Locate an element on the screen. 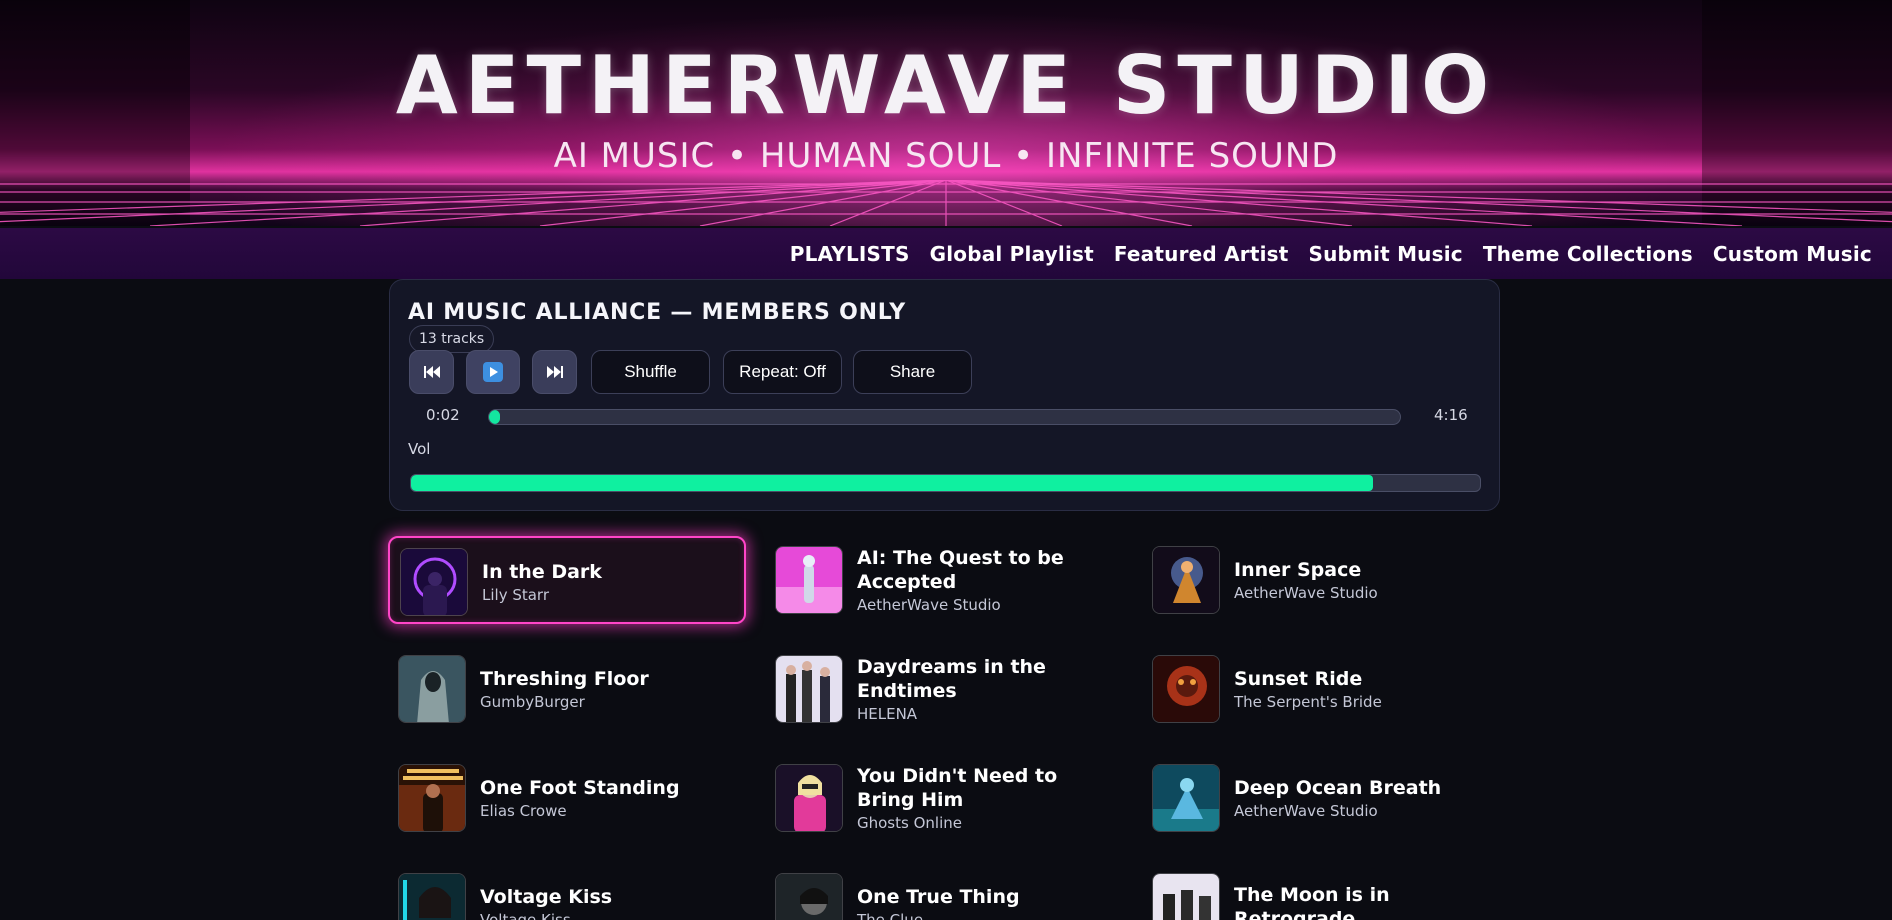  track-title: You Didn't Need to Bring Him is located at coordinates (957, 787).